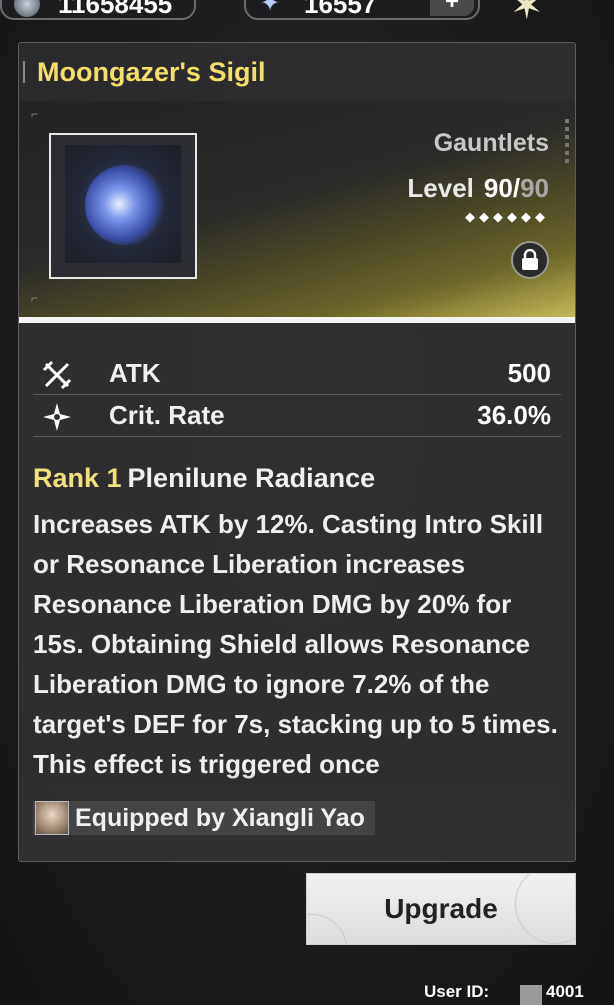 Image resolution: width=614 pixels, height=1005 pixels. What do you see at coordinates (57, 373) in the screenshot?
I see `atk-swords-icon` at bounding box center [57, 373].